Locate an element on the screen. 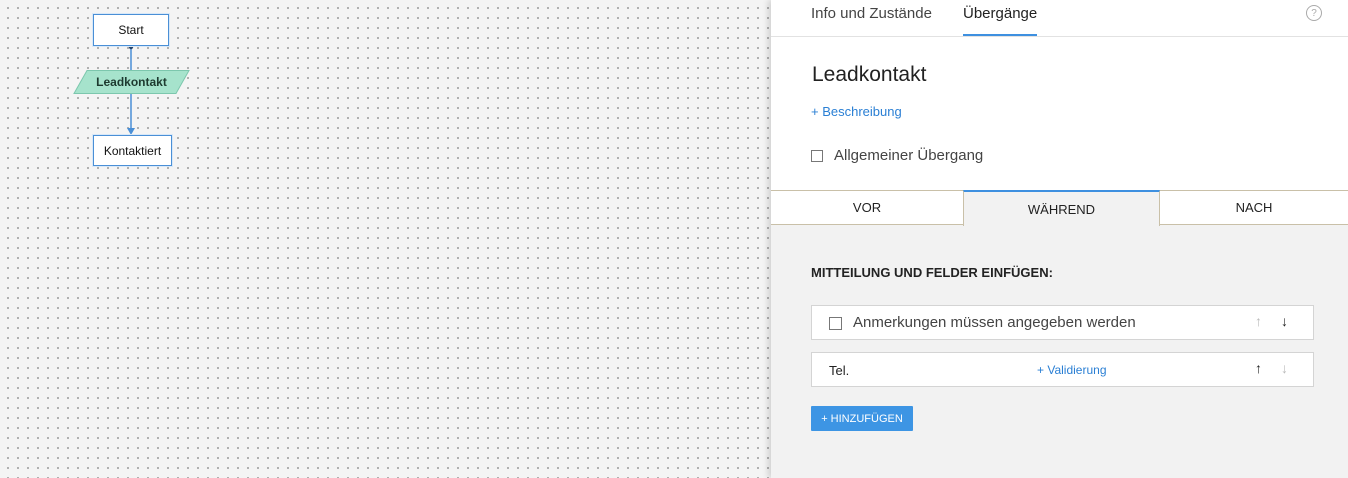  kontaktiert-node-label: Kontaktiert is located at coordinates (132, 150).